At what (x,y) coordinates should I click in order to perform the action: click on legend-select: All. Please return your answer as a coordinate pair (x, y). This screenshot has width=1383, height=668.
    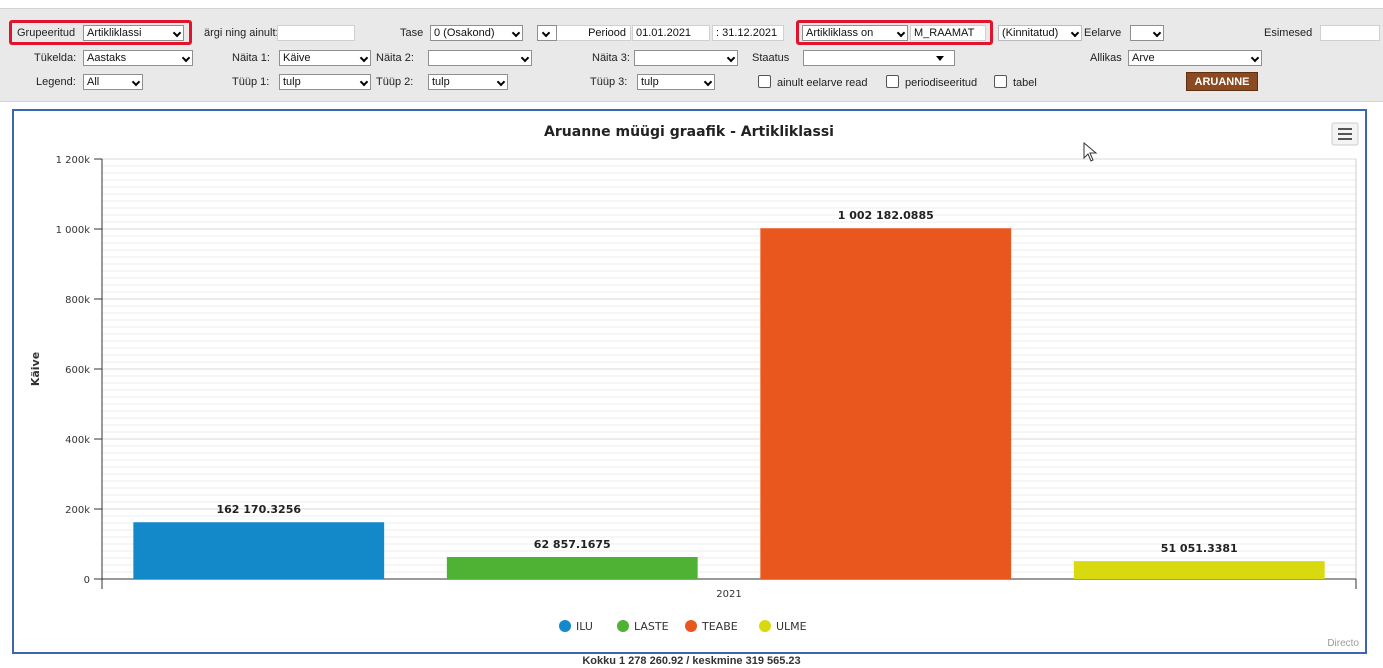
    Looking at the image, I should click on (113, 82).